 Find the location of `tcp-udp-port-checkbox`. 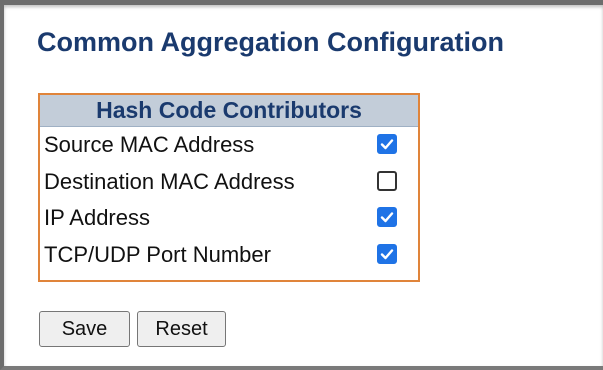

tcp-udp-port-checkbox is located at coordinates (387, 253).